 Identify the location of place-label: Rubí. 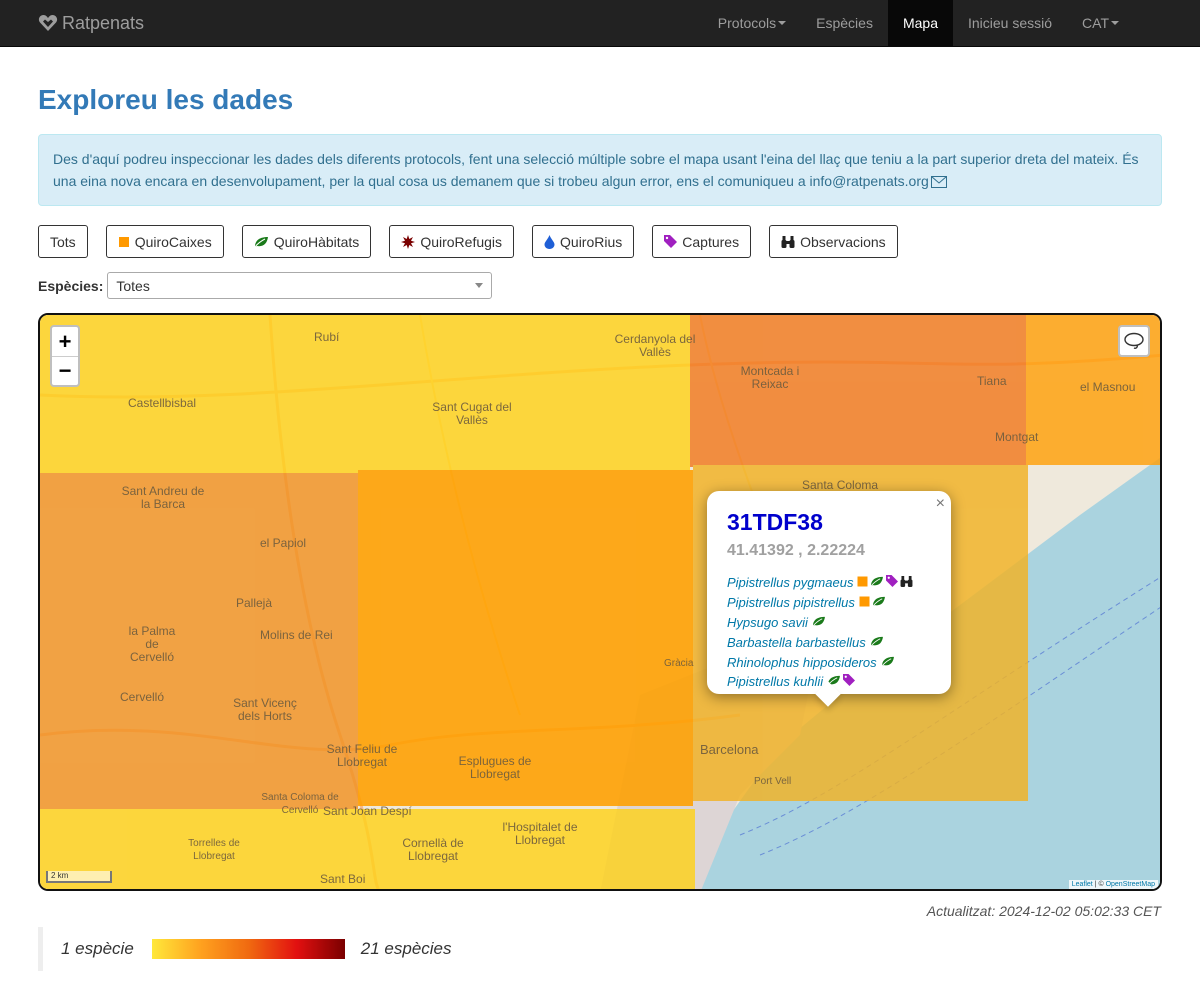
(327, 337).